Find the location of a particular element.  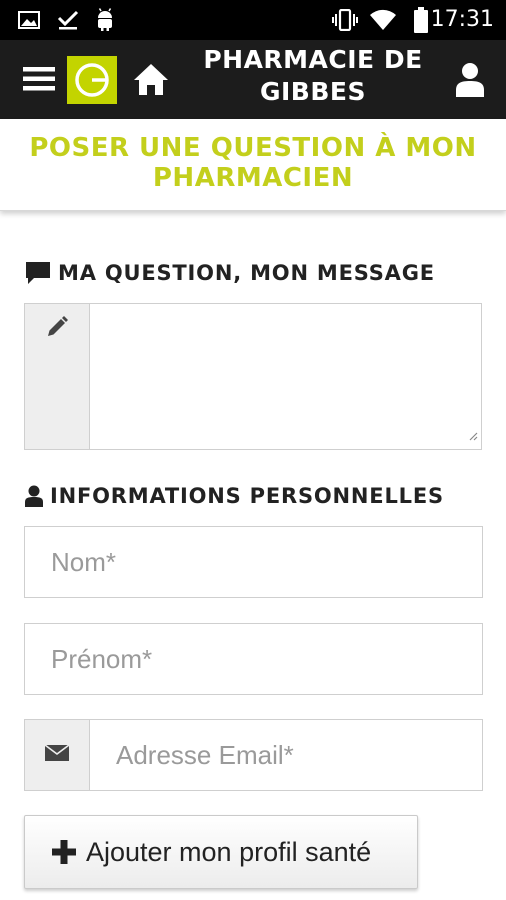

comment-icon is located at coordinates (38, 273).